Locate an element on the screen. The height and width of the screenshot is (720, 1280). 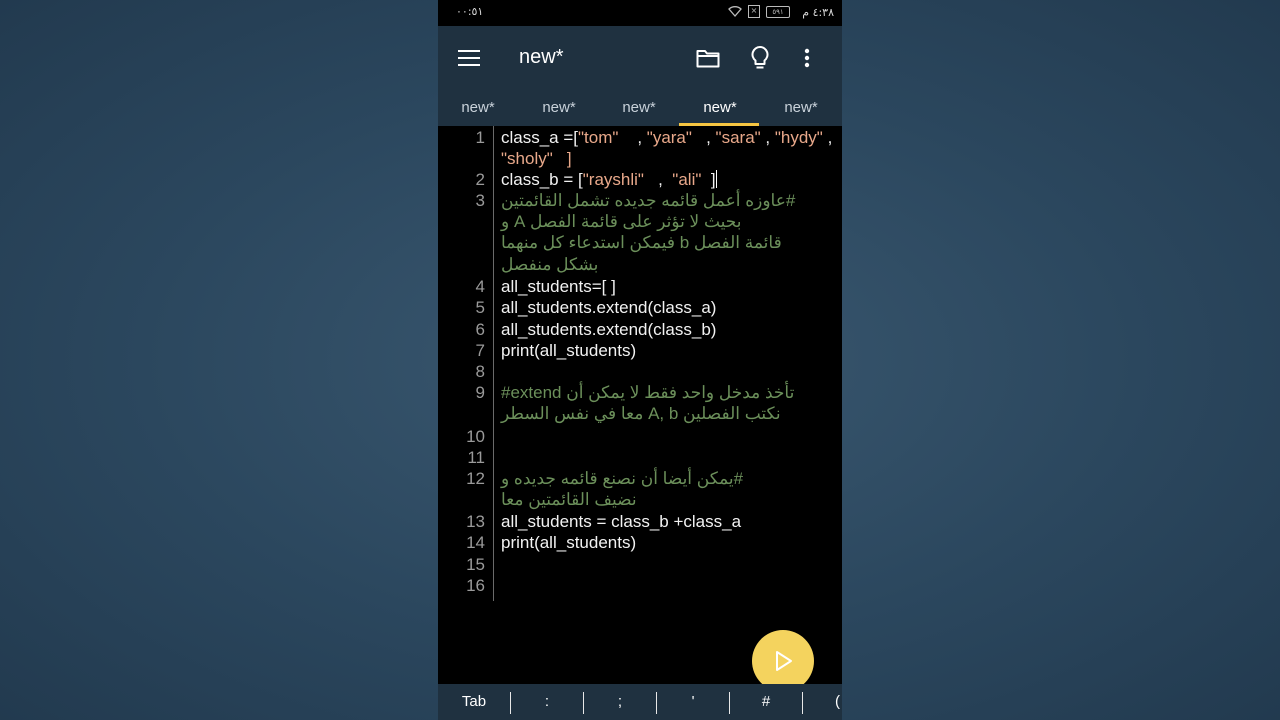
app-title: new* is located at coordinates (541, 57).